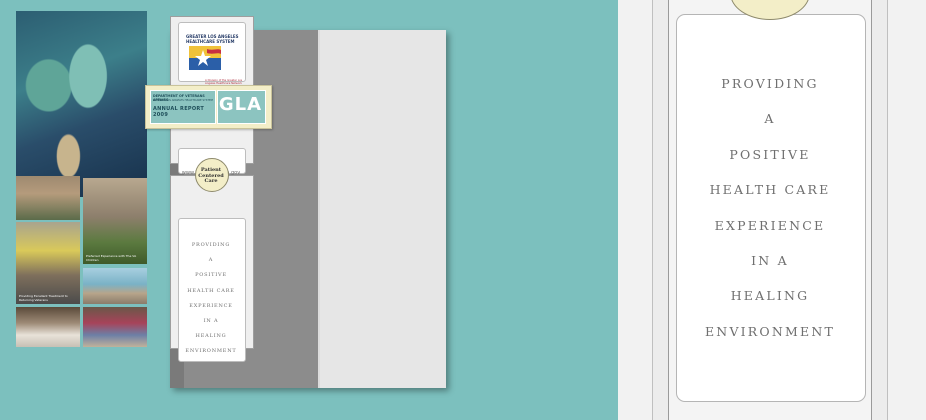 The image size is (926, 420). I want to click on photo-patients, so click(115, 327).